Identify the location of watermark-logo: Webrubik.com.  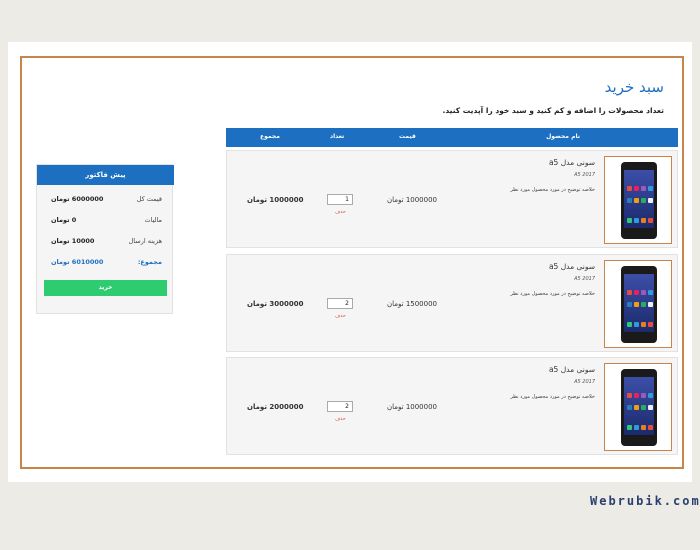
(645, 501).